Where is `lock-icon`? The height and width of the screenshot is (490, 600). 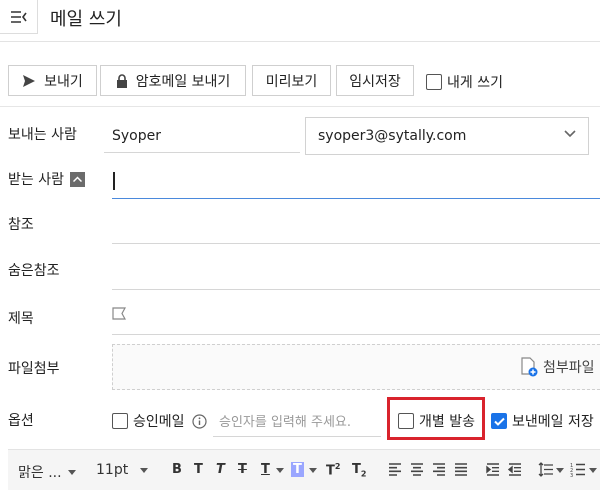
lock-icon is located at coordinates (121, 80).